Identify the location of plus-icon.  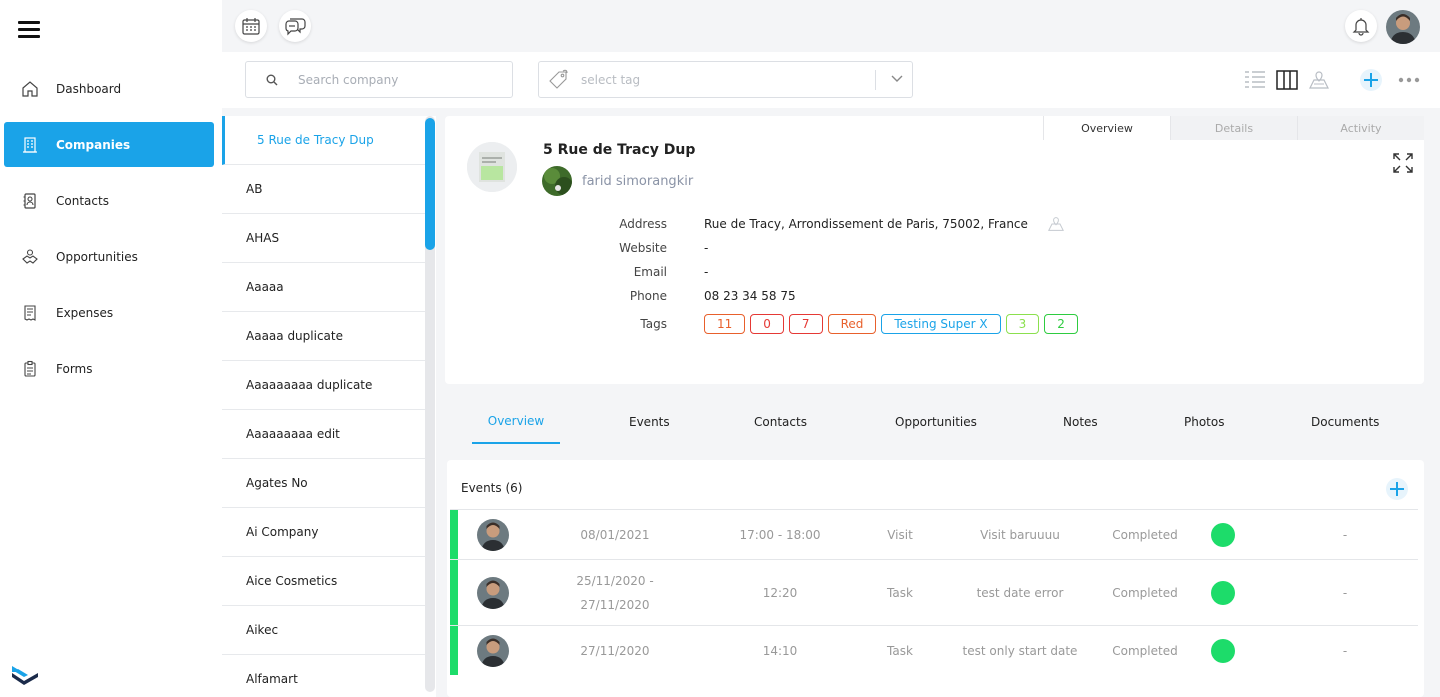
(1397, 489).